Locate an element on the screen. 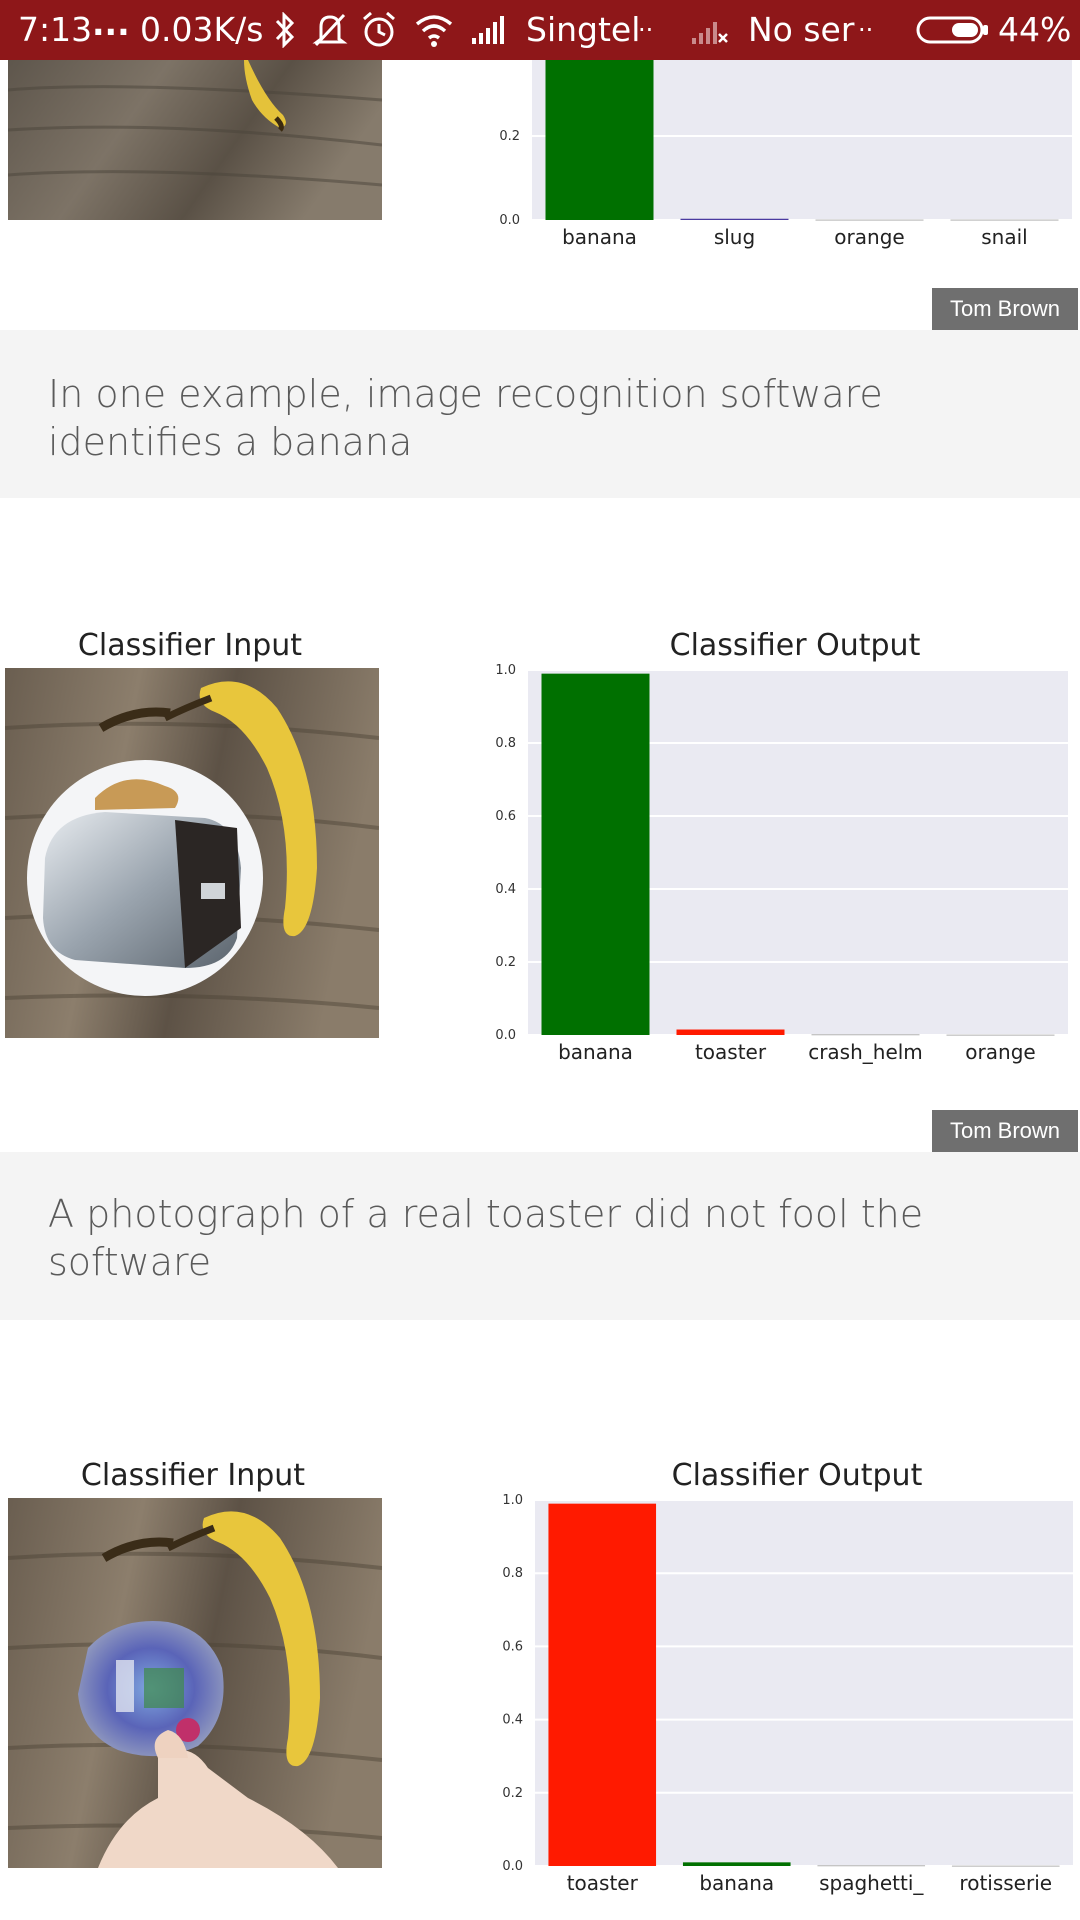  x-tick-label: crash_helm is located at coordinates (865, 1052).